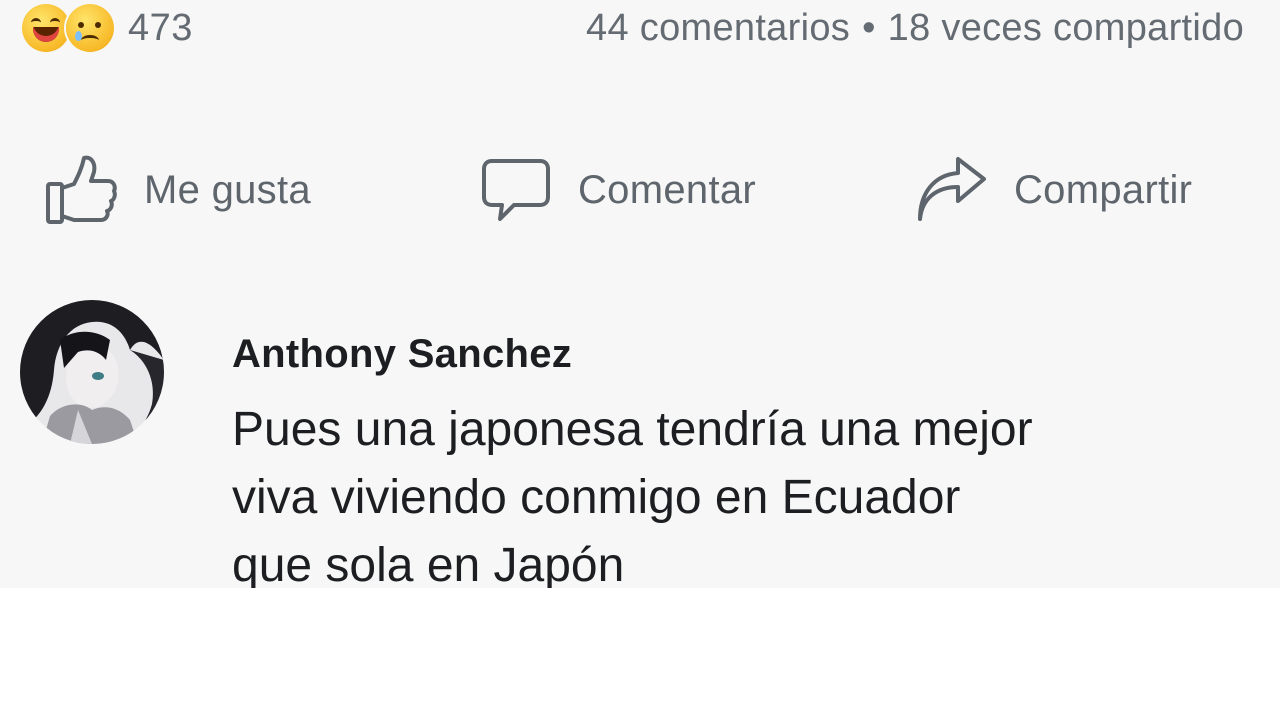 The height and width of the screenshot is (720, 1280). What do you see at coordinates (428, 563) in the screenshot?
I see `comment-line: que sola en Japón` at bounding box center [428, 563].